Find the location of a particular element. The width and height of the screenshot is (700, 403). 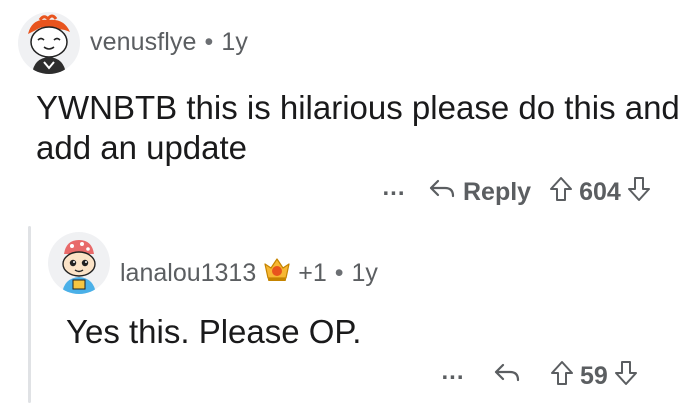

award-icon is located at coordinates (277, 273).